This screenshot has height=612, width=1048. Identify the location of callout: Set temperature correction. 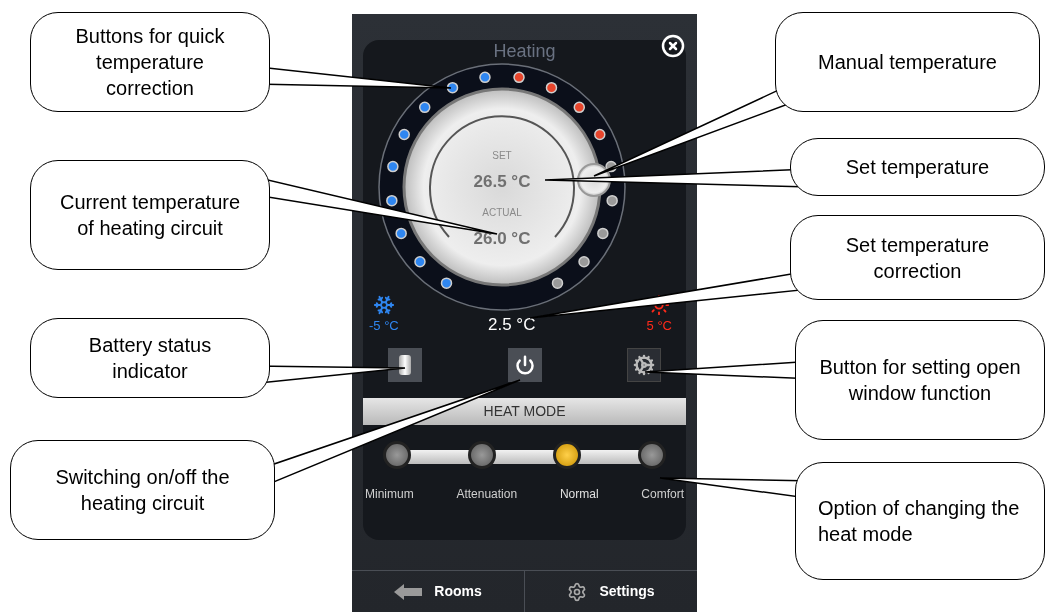
(917, 257).